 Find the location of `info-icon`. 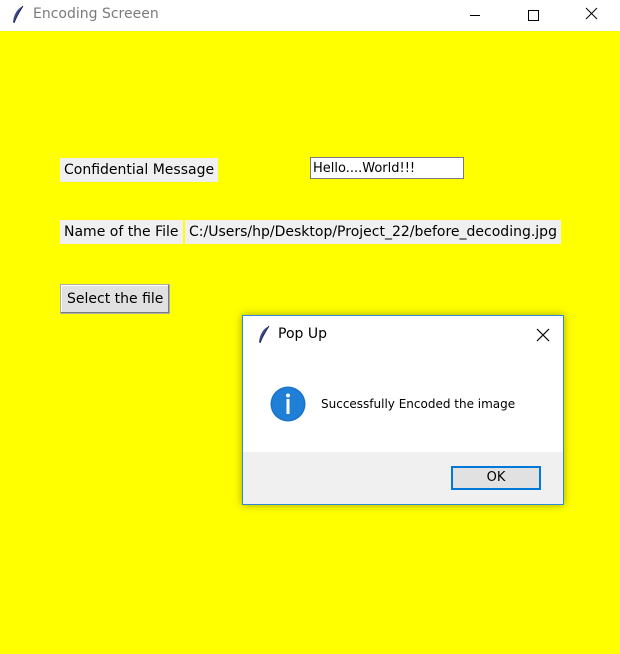

info-icon is located at coordinates (288, 404).